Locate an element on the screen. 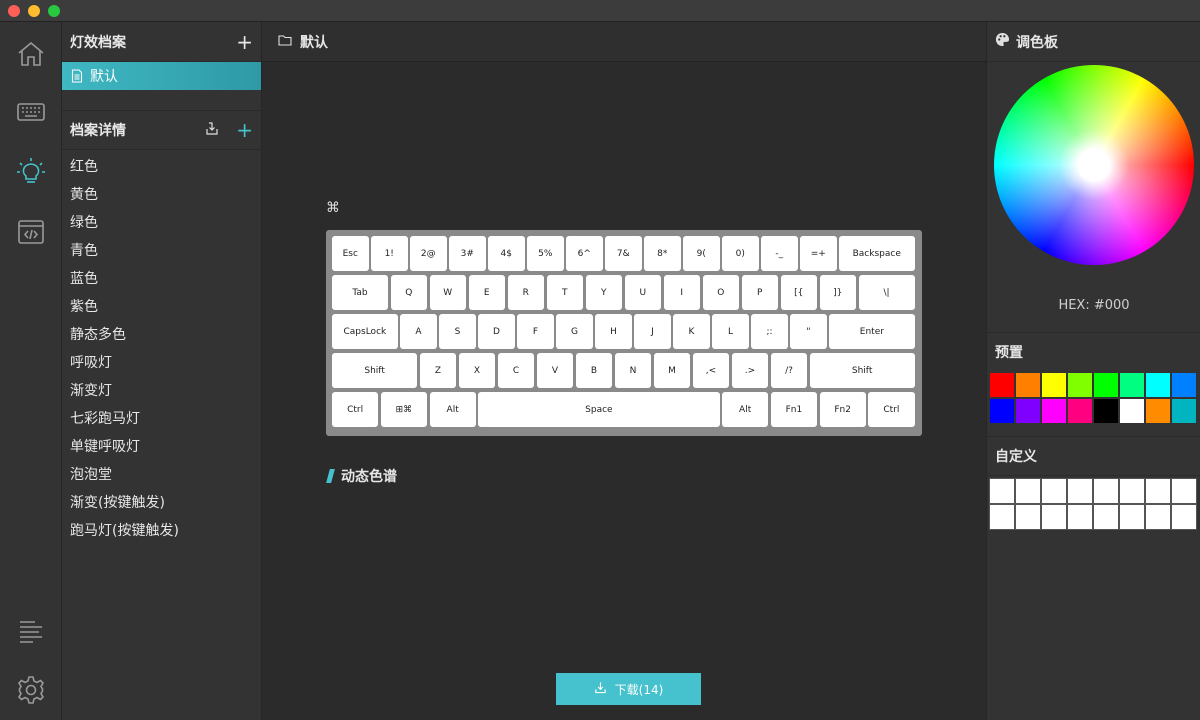 The image size is (1200, 720). detail-item: 七彩跑马灯 is located at coordinates (161, 418).